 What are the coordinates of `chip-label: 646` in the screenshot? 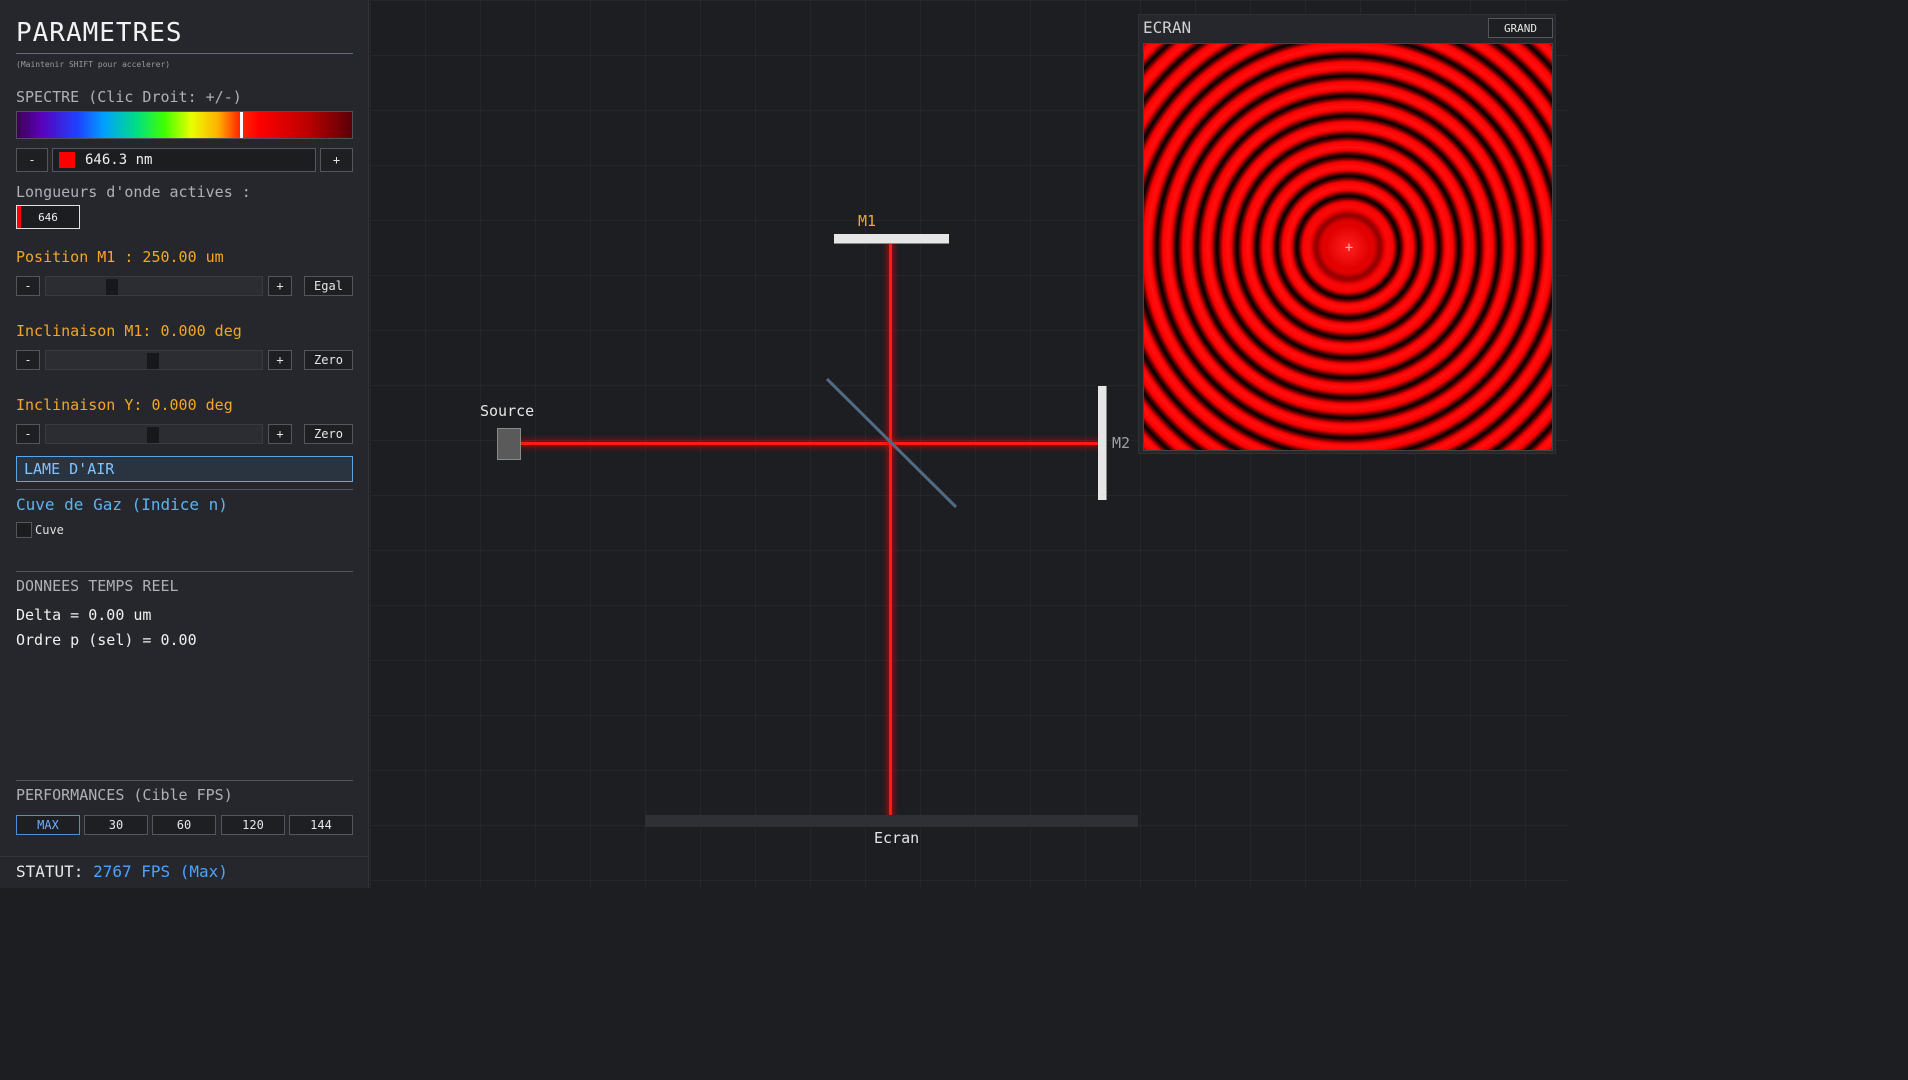 It's located at (48, 217).